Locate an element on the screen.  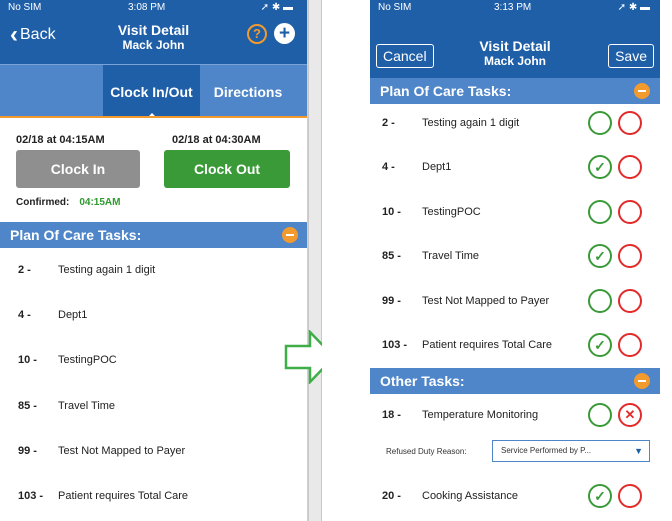
confirmed-row: Confirmed: 04:15AM is located at coordinates (68, 202).